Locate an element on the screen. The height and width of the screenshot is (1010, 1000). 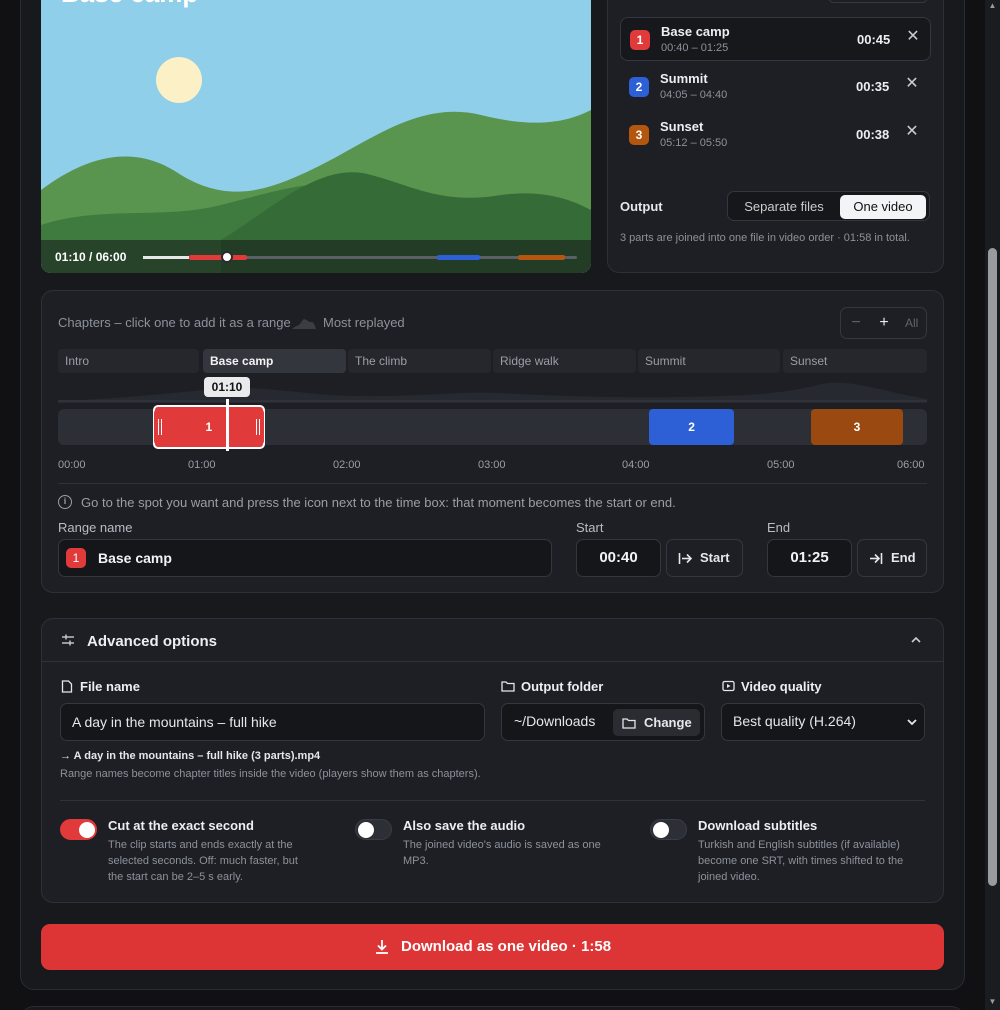
range-name: Base camp is located at coordinates (695, 31).